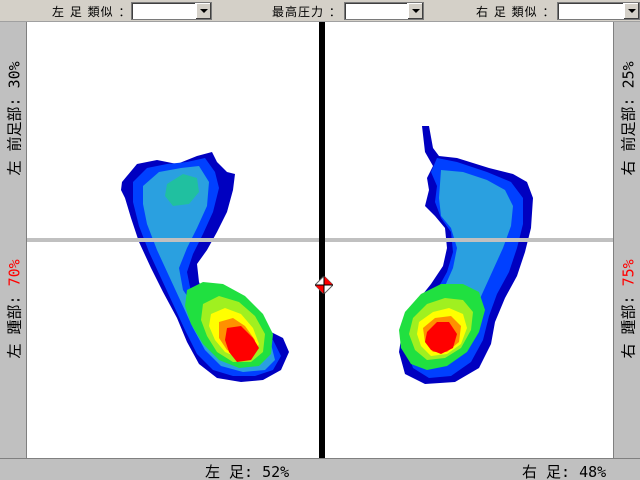  I want to click on left-forefoot-label: 左 前足部:, so click(14, 132).